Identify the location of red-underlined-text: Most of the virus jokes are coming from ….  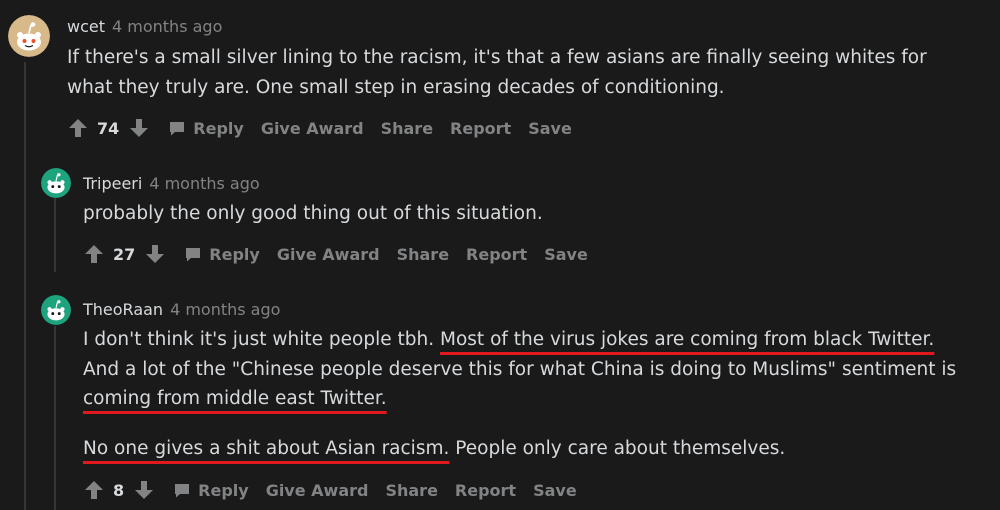
(687, 339).